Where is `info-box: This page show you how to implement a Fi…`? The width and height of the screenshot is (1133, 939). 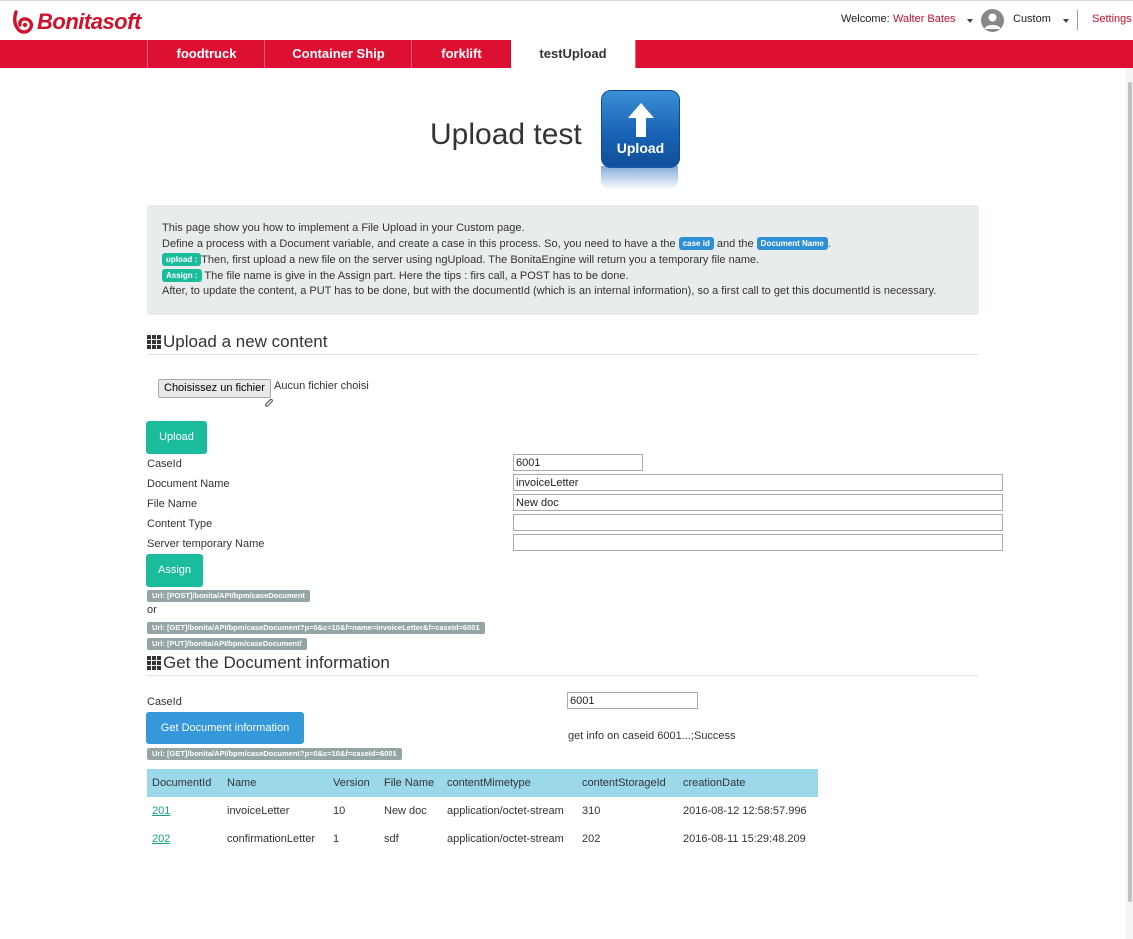
info-box: This page show you how to implement a Fi… is located at coordinates (563, 260).